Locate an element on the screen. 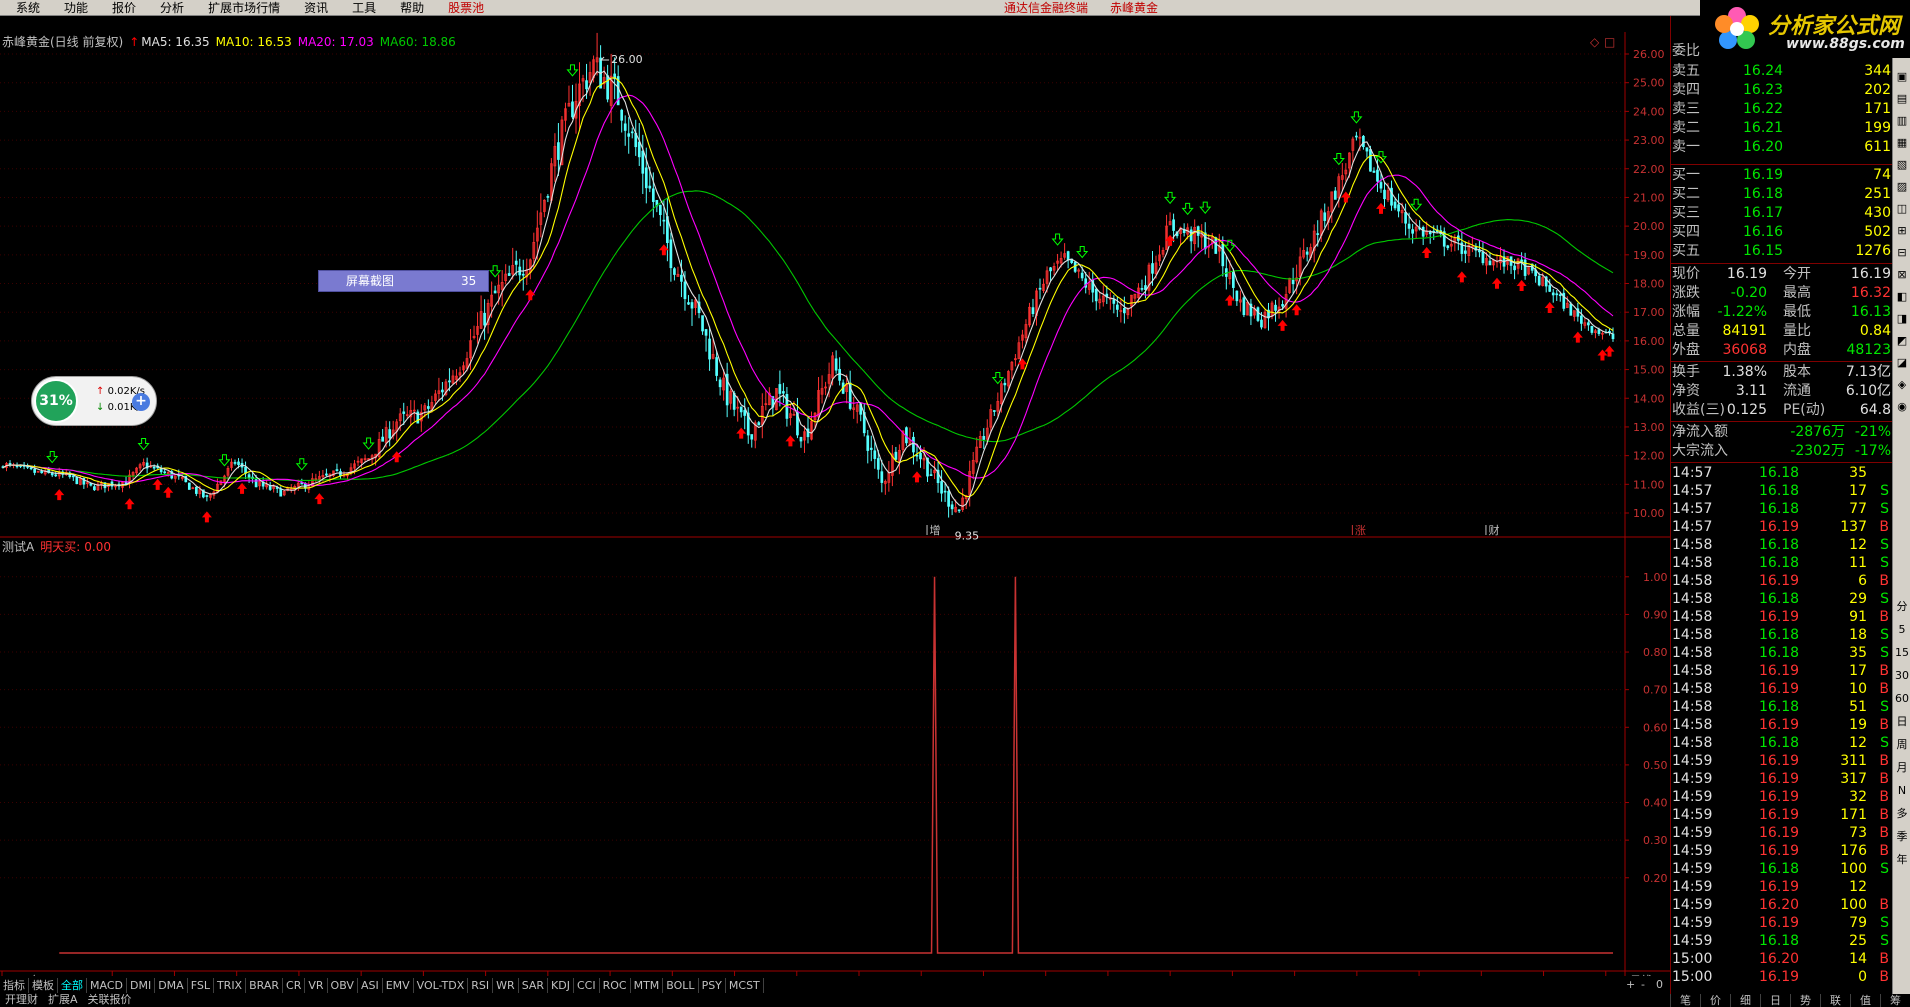 The image size is (1910, 1007). bottom-tab: 关联报价 is located at coordinates (110, 1000).